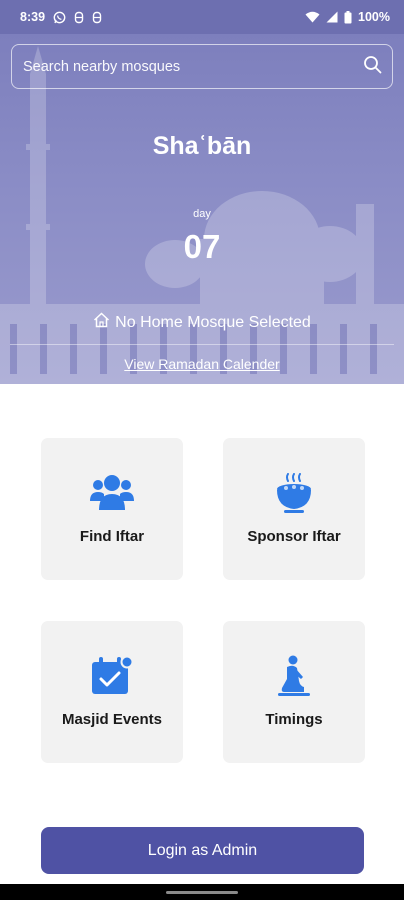 This screenshot has height=900, width=404. I want to click on users-icon, so click(112, 493).